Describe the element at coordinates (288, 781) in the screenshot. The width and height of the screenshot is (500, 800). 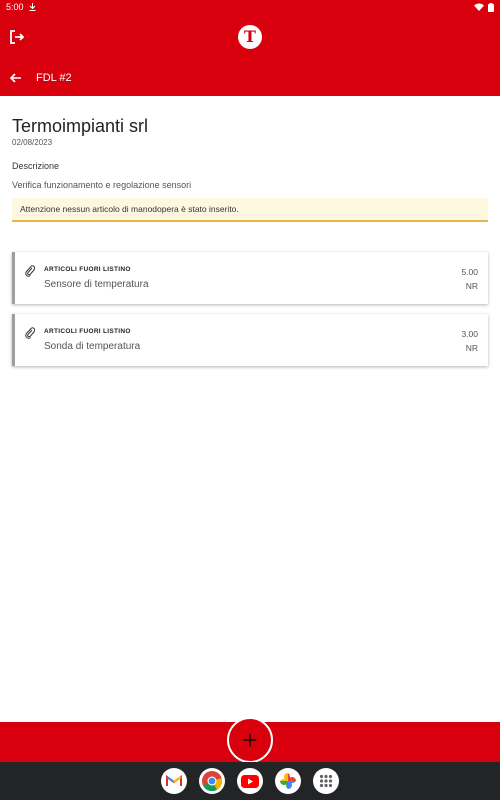
I see `photos-icon` at that location.